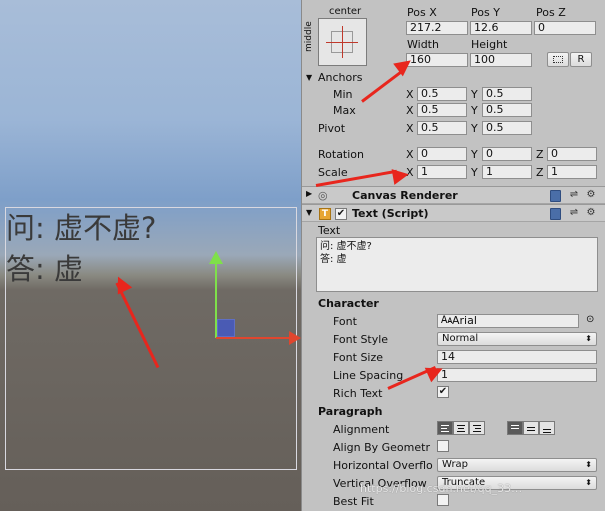  I want to click on align-center-button, so click(461, 428).